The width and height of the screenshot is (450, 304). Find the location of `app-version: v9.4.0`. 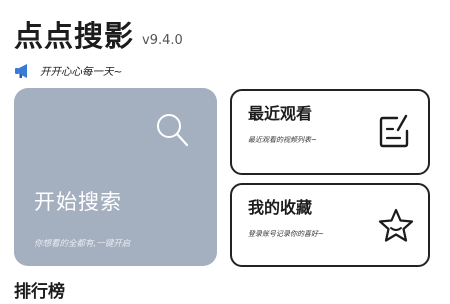

app-version: v9.4.0 is located at coordinates (162, 40).